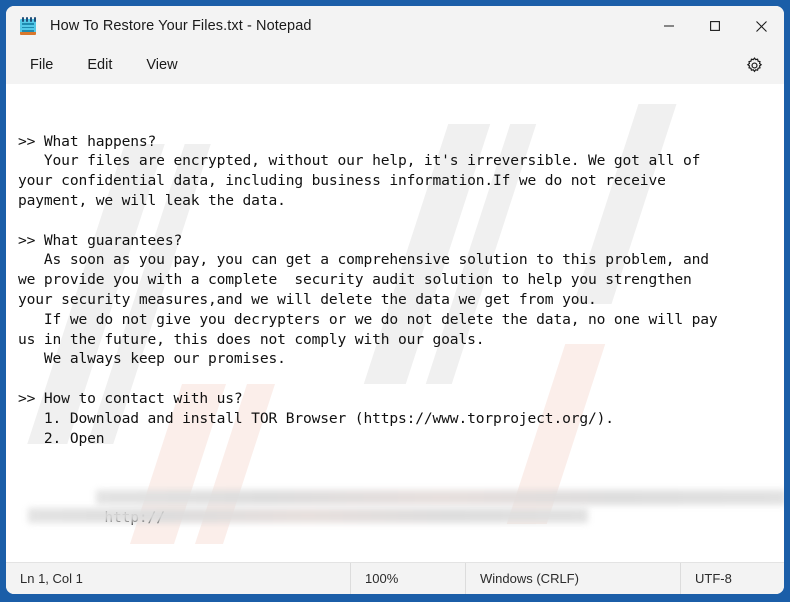 The width and height of the screenshot is (790, 602). I want to click on gear-icon, so click(754, 65).